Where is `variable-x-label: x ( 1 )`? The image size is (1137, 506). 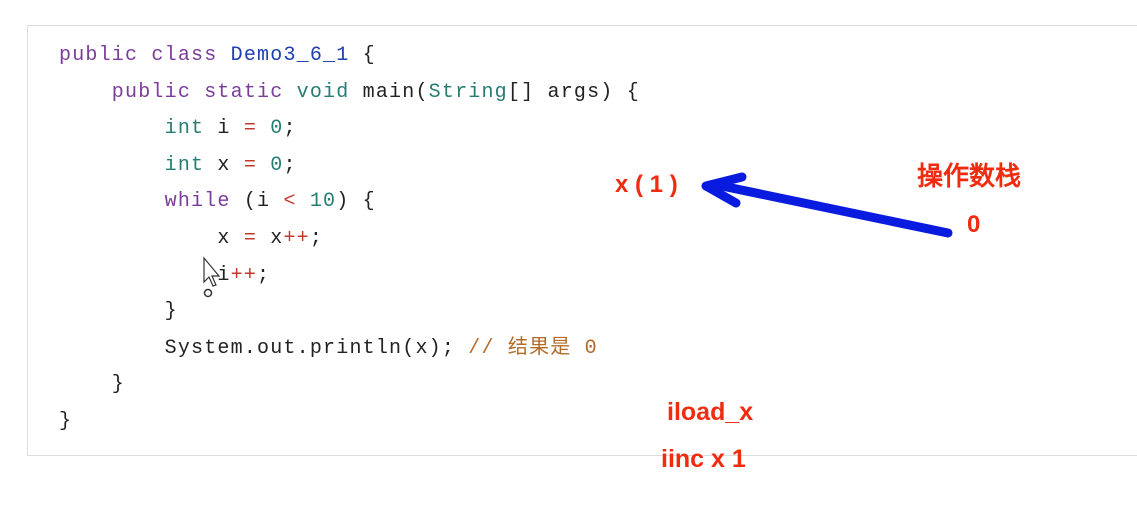
variable-x-label: x ( 1 ) is located at coordinates (646, 184).